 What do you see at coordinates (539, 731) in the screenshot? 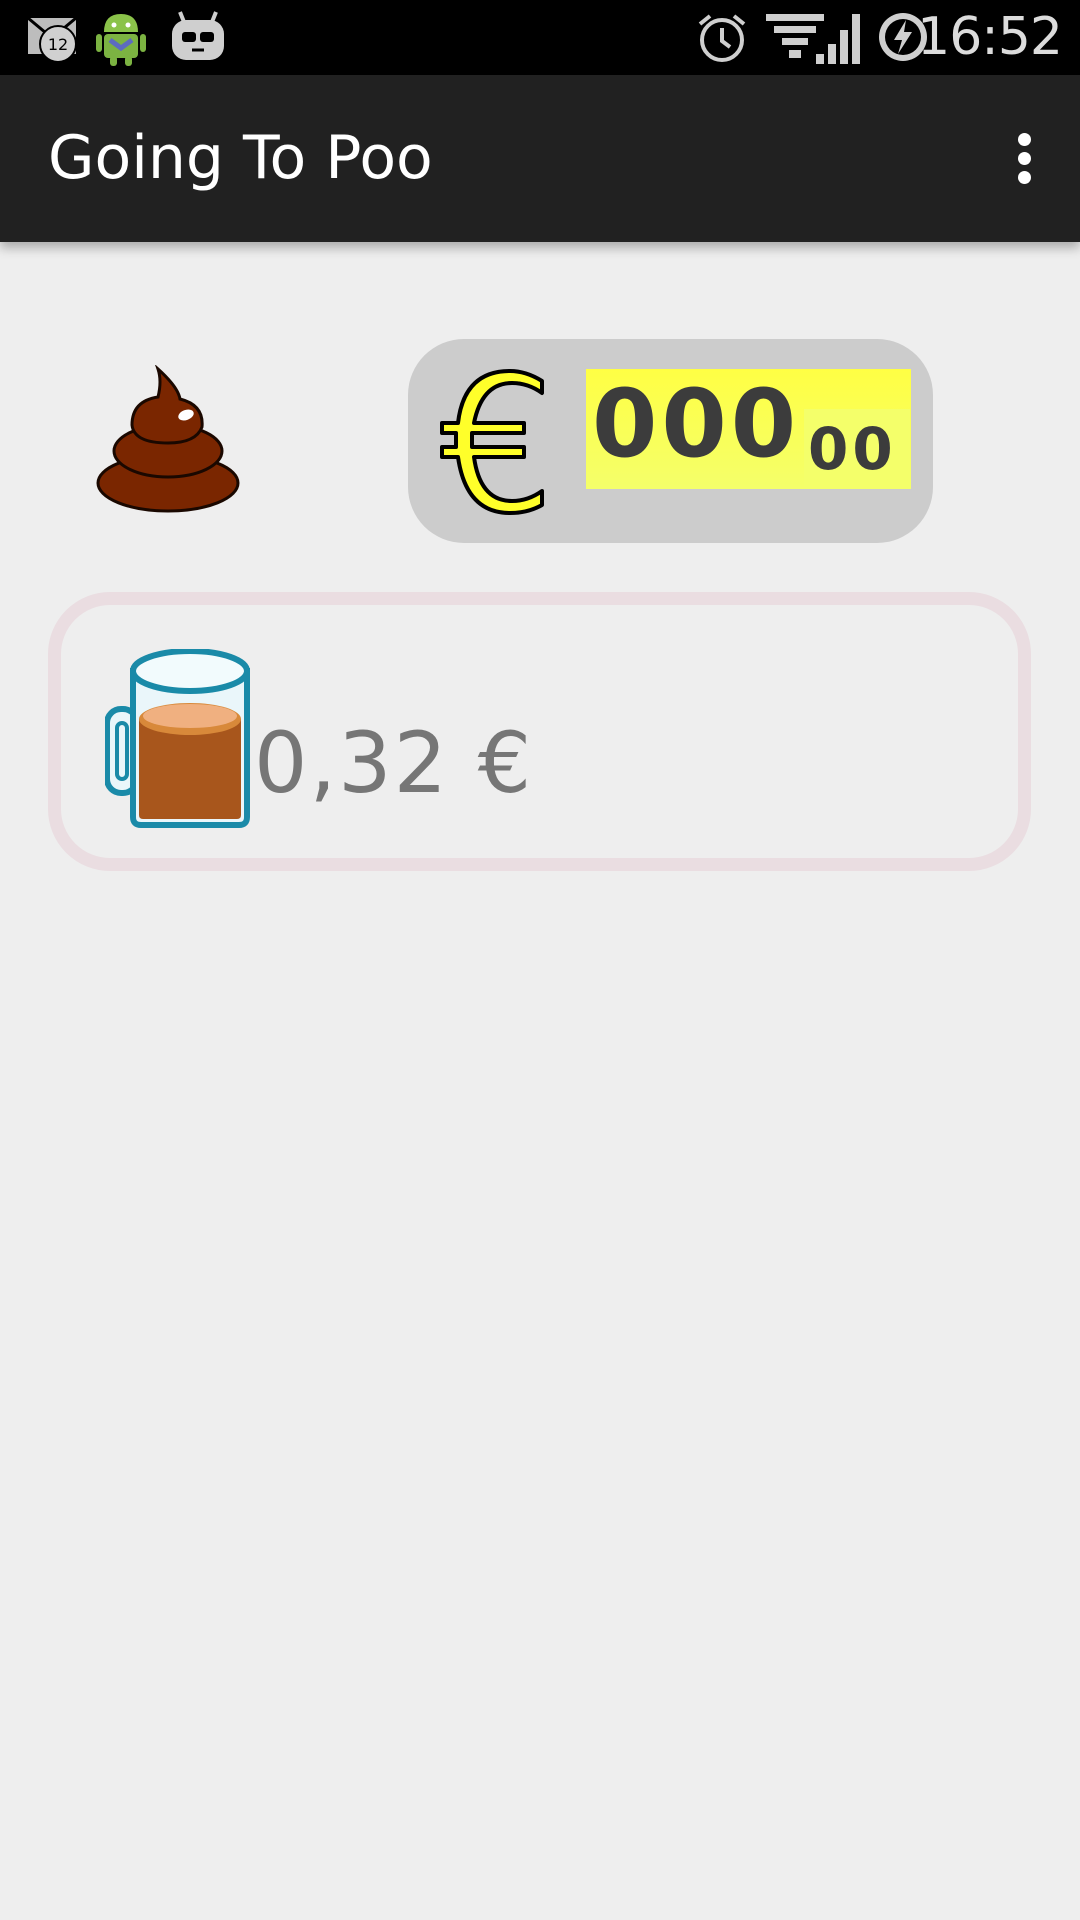
I see `coffee-card: 0,32 €` at bounding box center [539, 731].